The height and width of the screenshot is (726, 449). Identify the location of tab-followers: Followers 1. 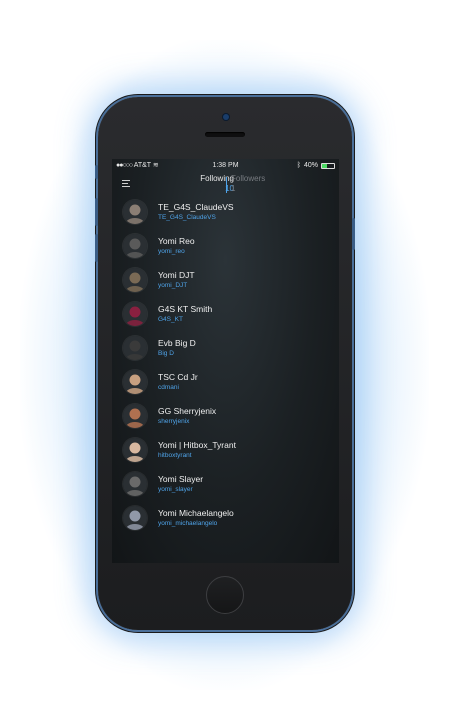
(255, 184).